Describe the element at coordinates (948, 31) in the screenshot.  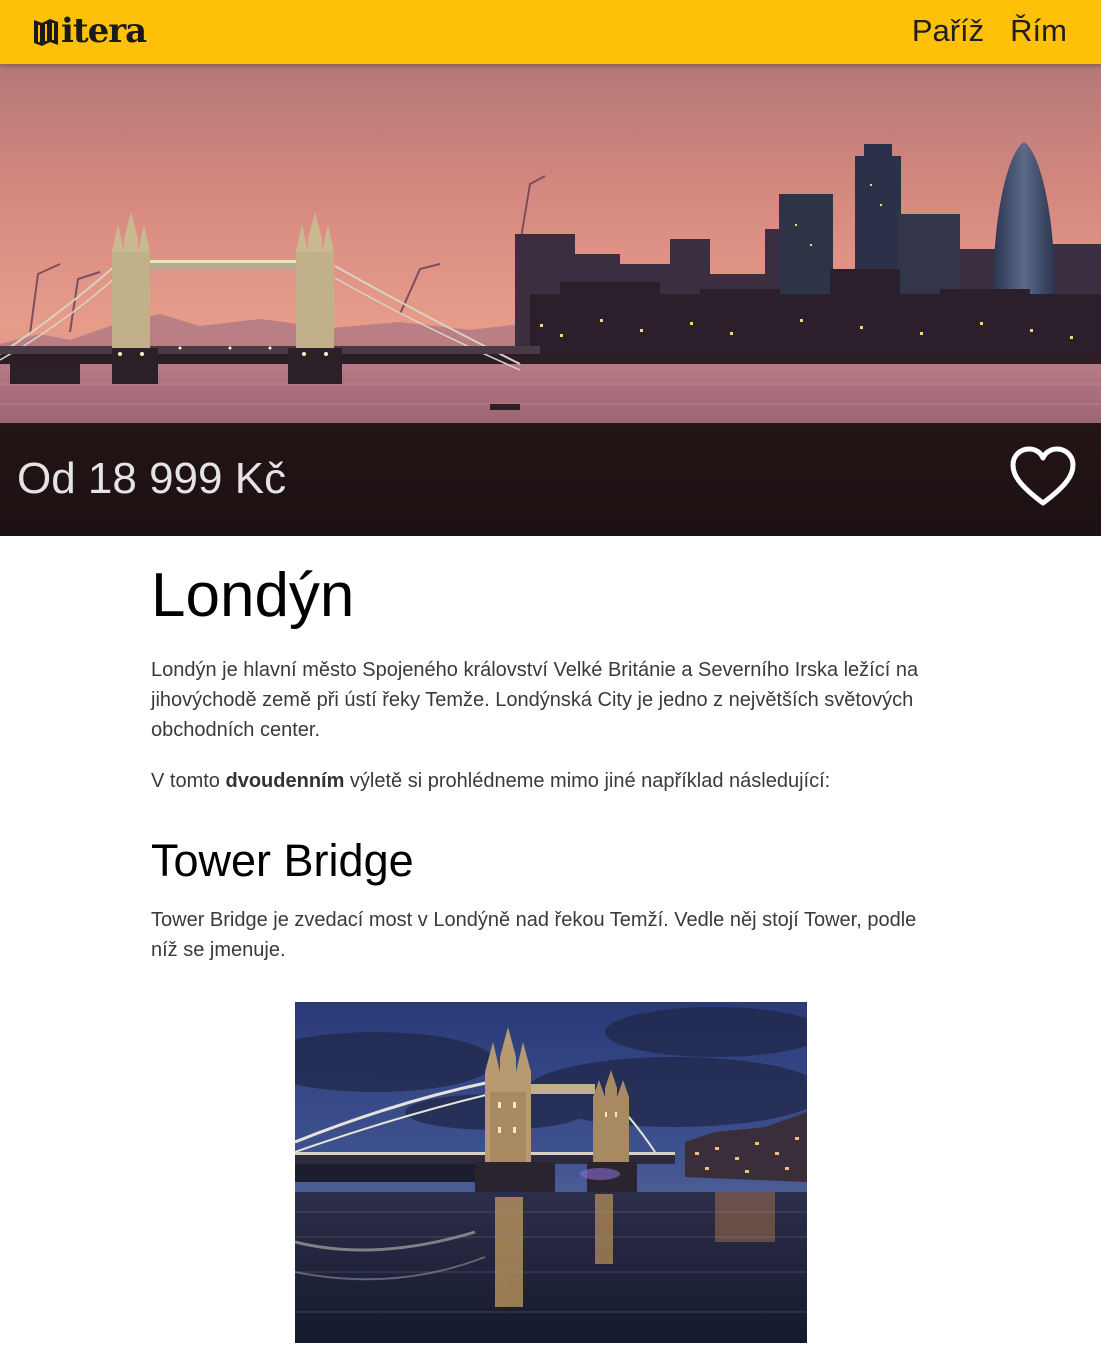
I see `nav-link-pariz: Paříž` at that location.